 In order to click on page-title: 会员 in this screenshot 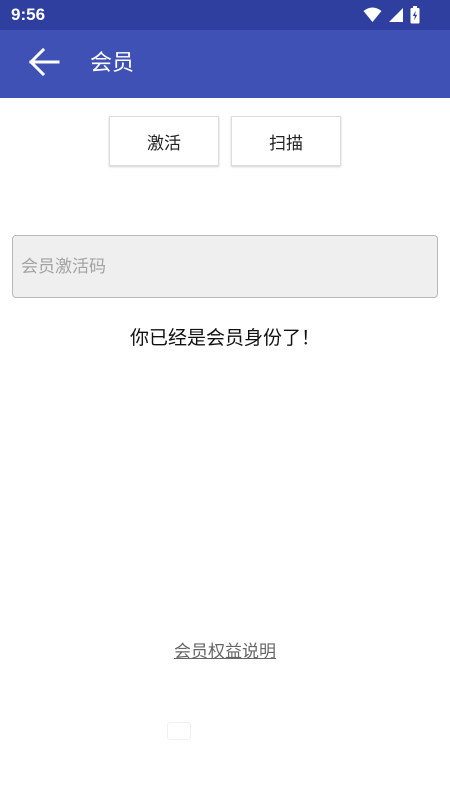, I will do `click(112, 63)`.